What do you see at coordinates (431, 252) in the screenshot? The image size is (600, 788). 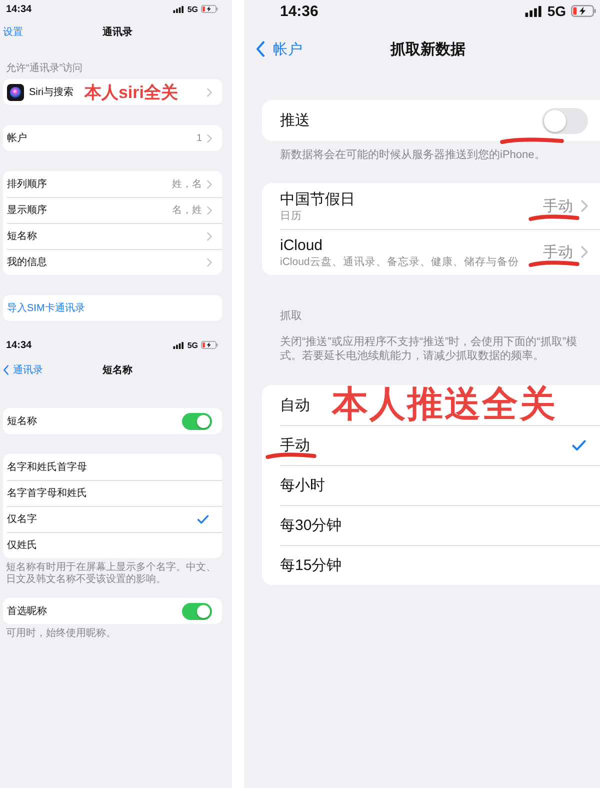 I see `settings-row: iCloud iCloud云盘、通讯录、备忘录、健康、储存与备份 手动` at bounding box center [431, 252].